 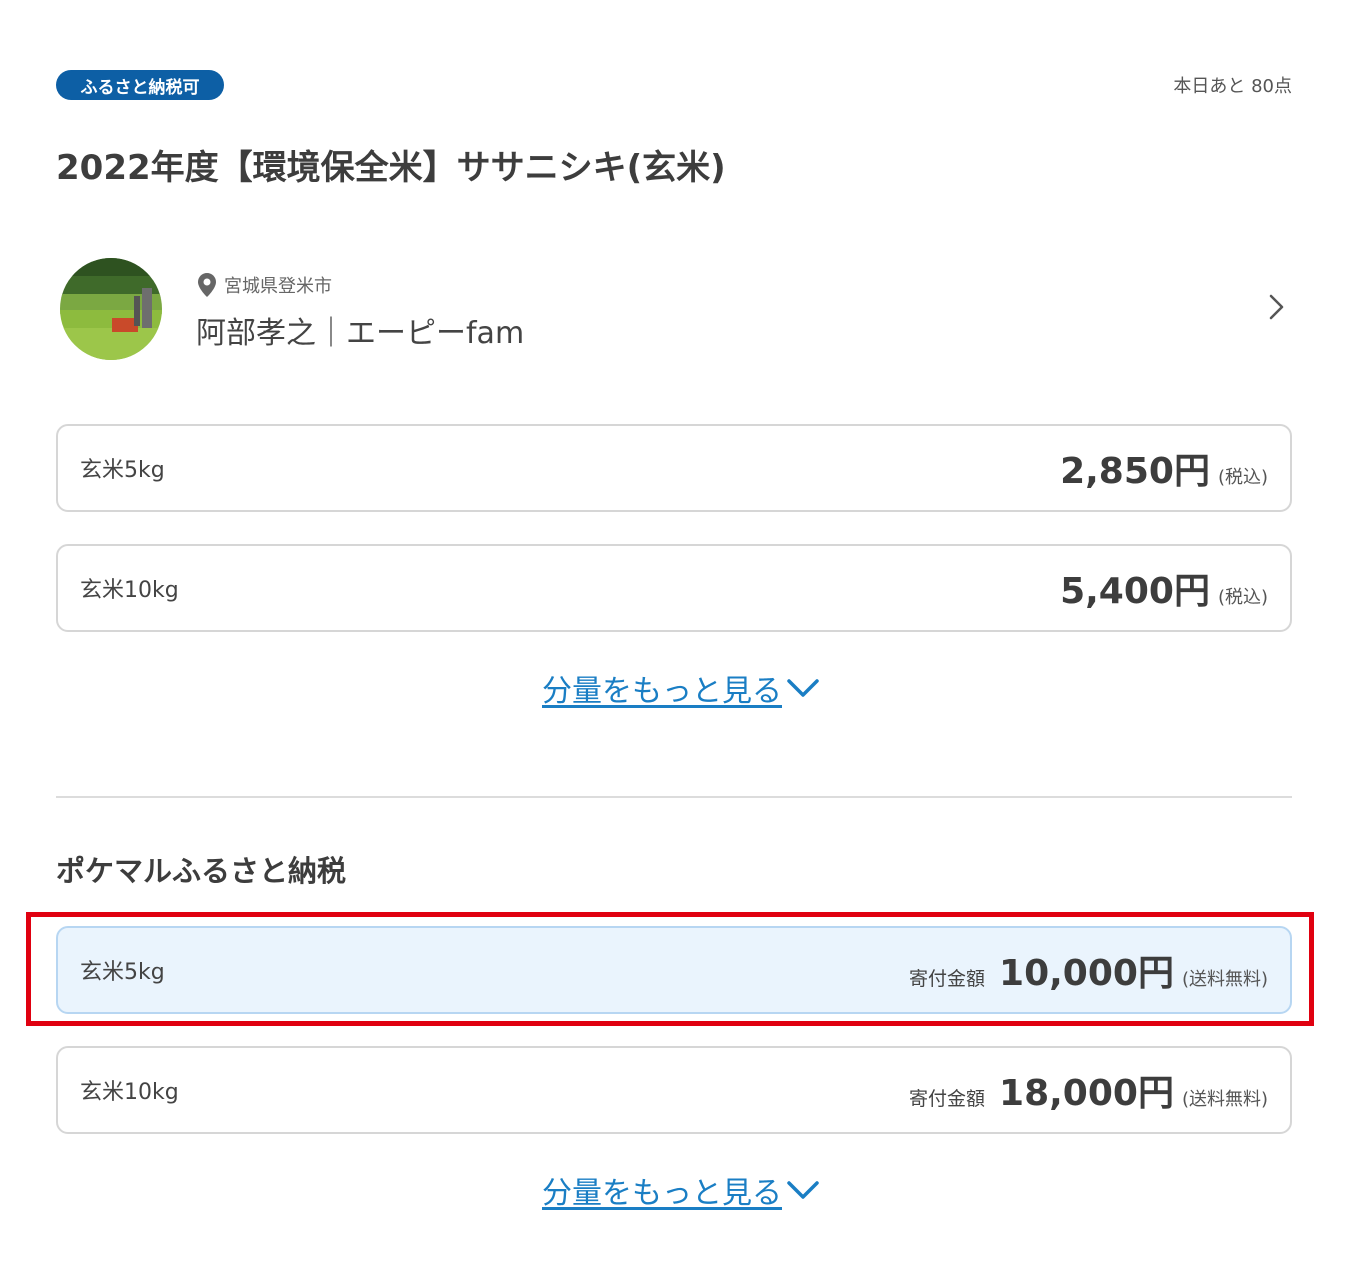 I want to click on producer-avatar, so click(x=111, y=309).